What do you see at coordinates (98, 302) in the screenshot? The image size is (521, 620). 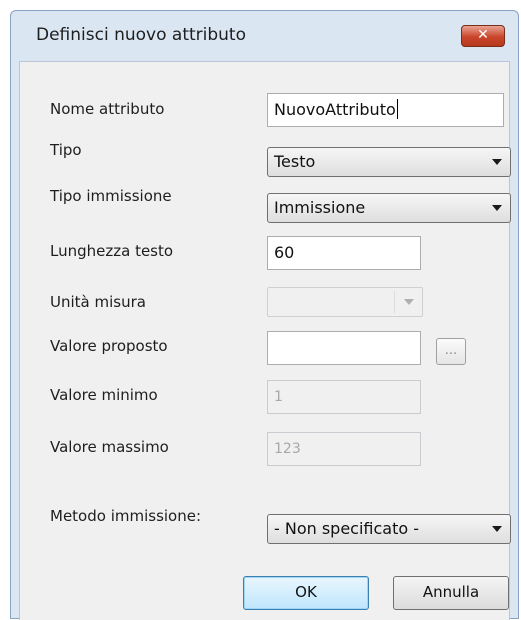 I see `unita-misura-label: Unità misura` at bounding box center [98, 302].